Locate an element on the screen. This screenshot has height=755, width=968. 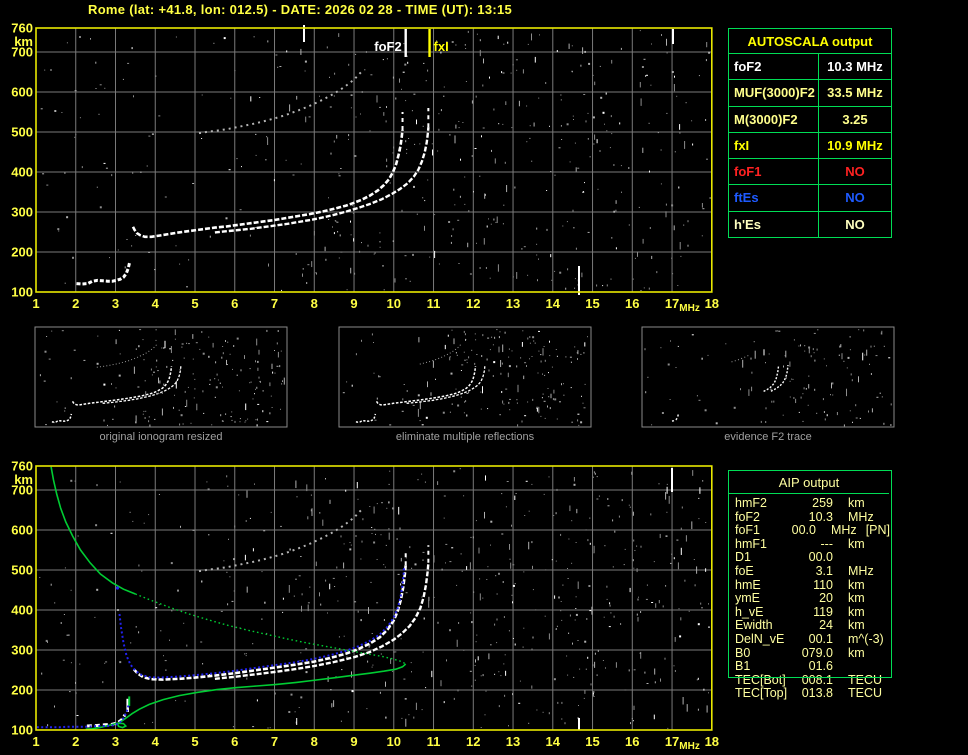
x-axis-unit: MHz is located at coordinates (689, 308).